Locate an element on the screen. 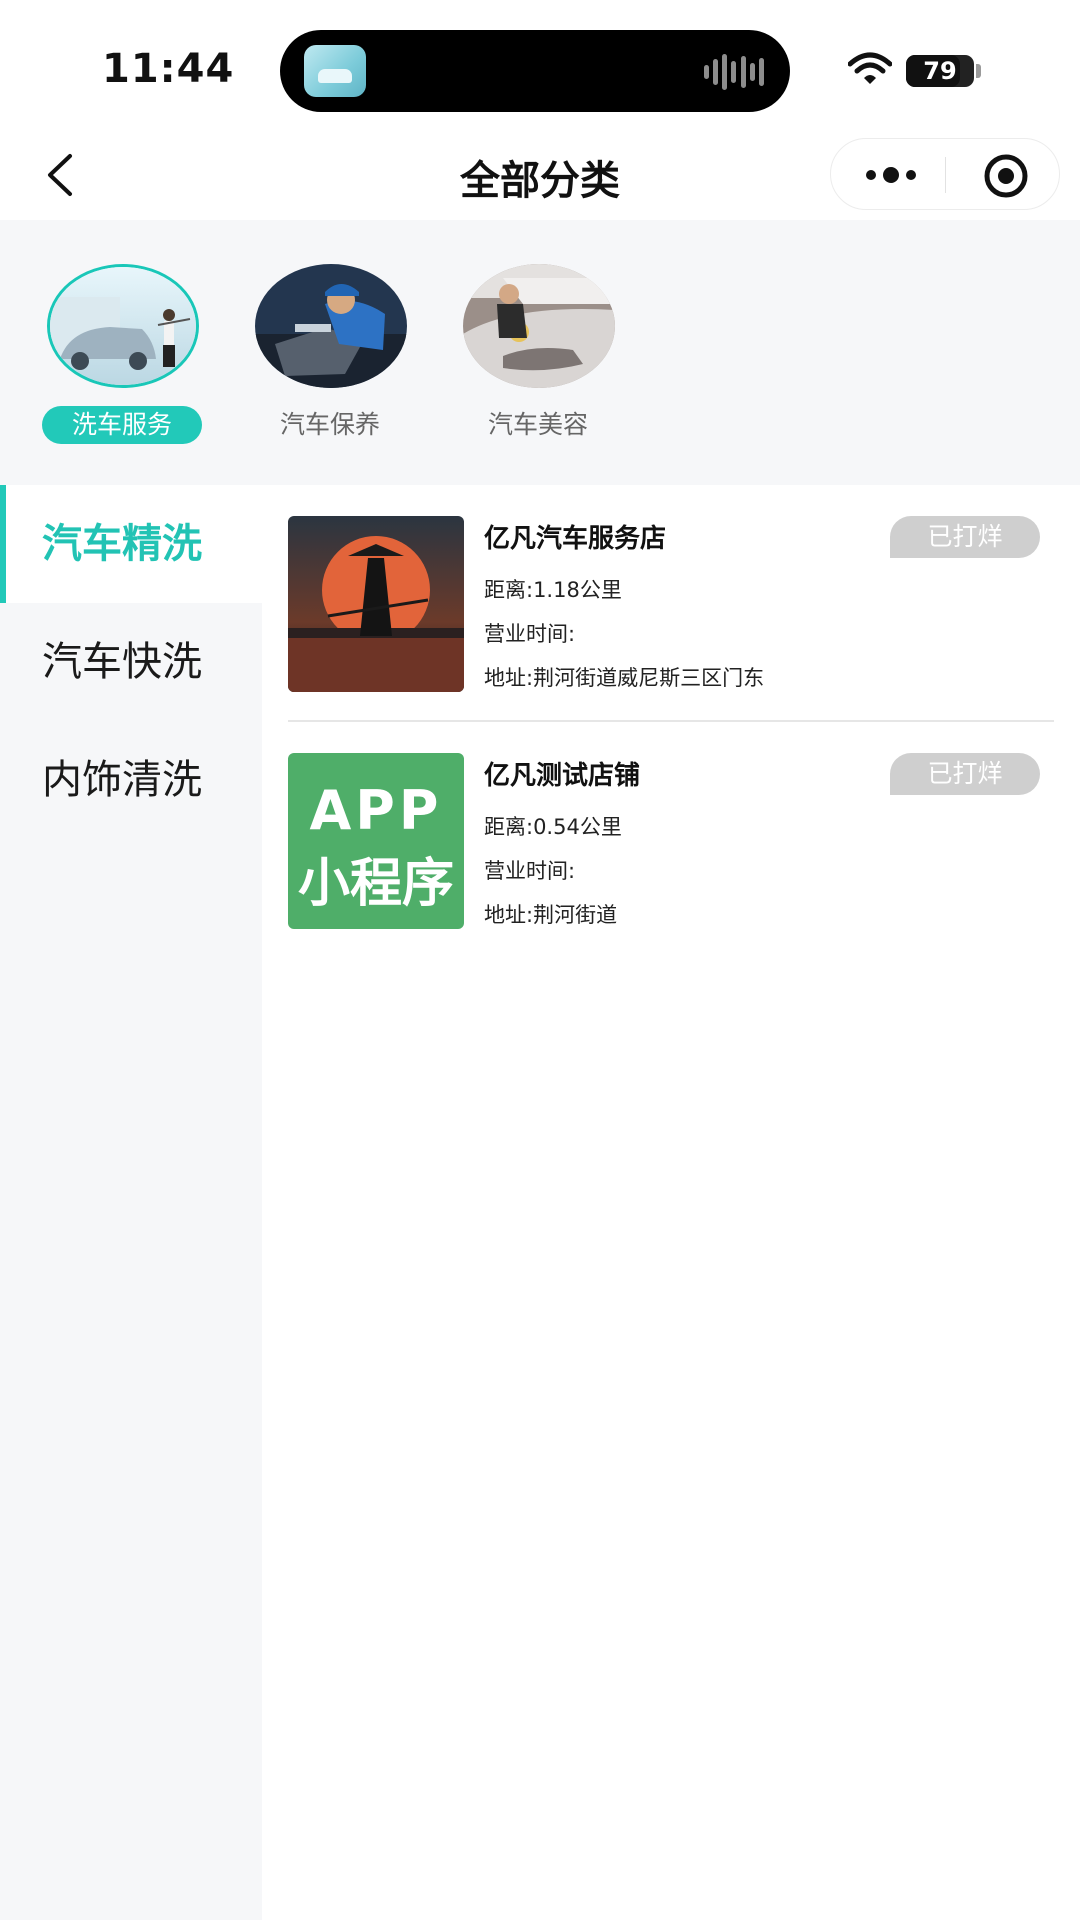  store-address: 地址:荆河街道 is located at coordinates (551, 915).